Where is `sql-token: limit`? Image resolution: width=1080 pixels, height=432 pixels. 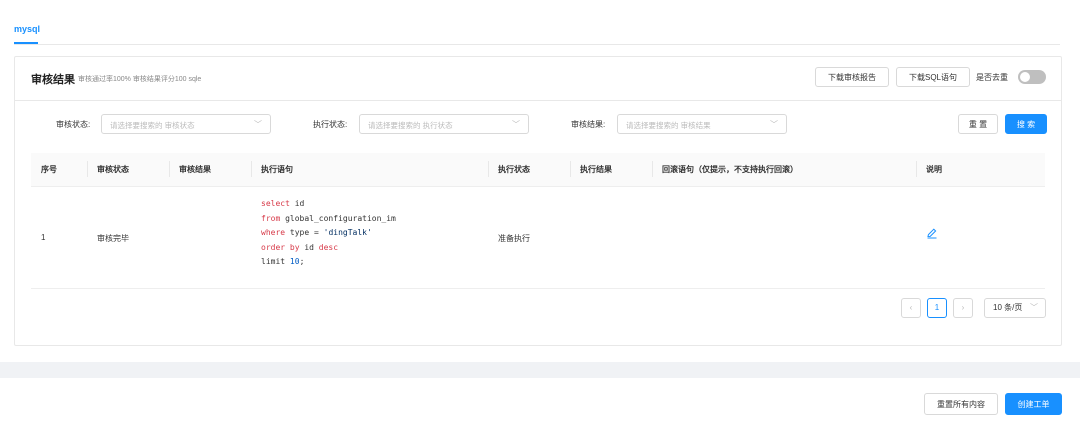 sql-token: limit is located at coordinates (273, 261).